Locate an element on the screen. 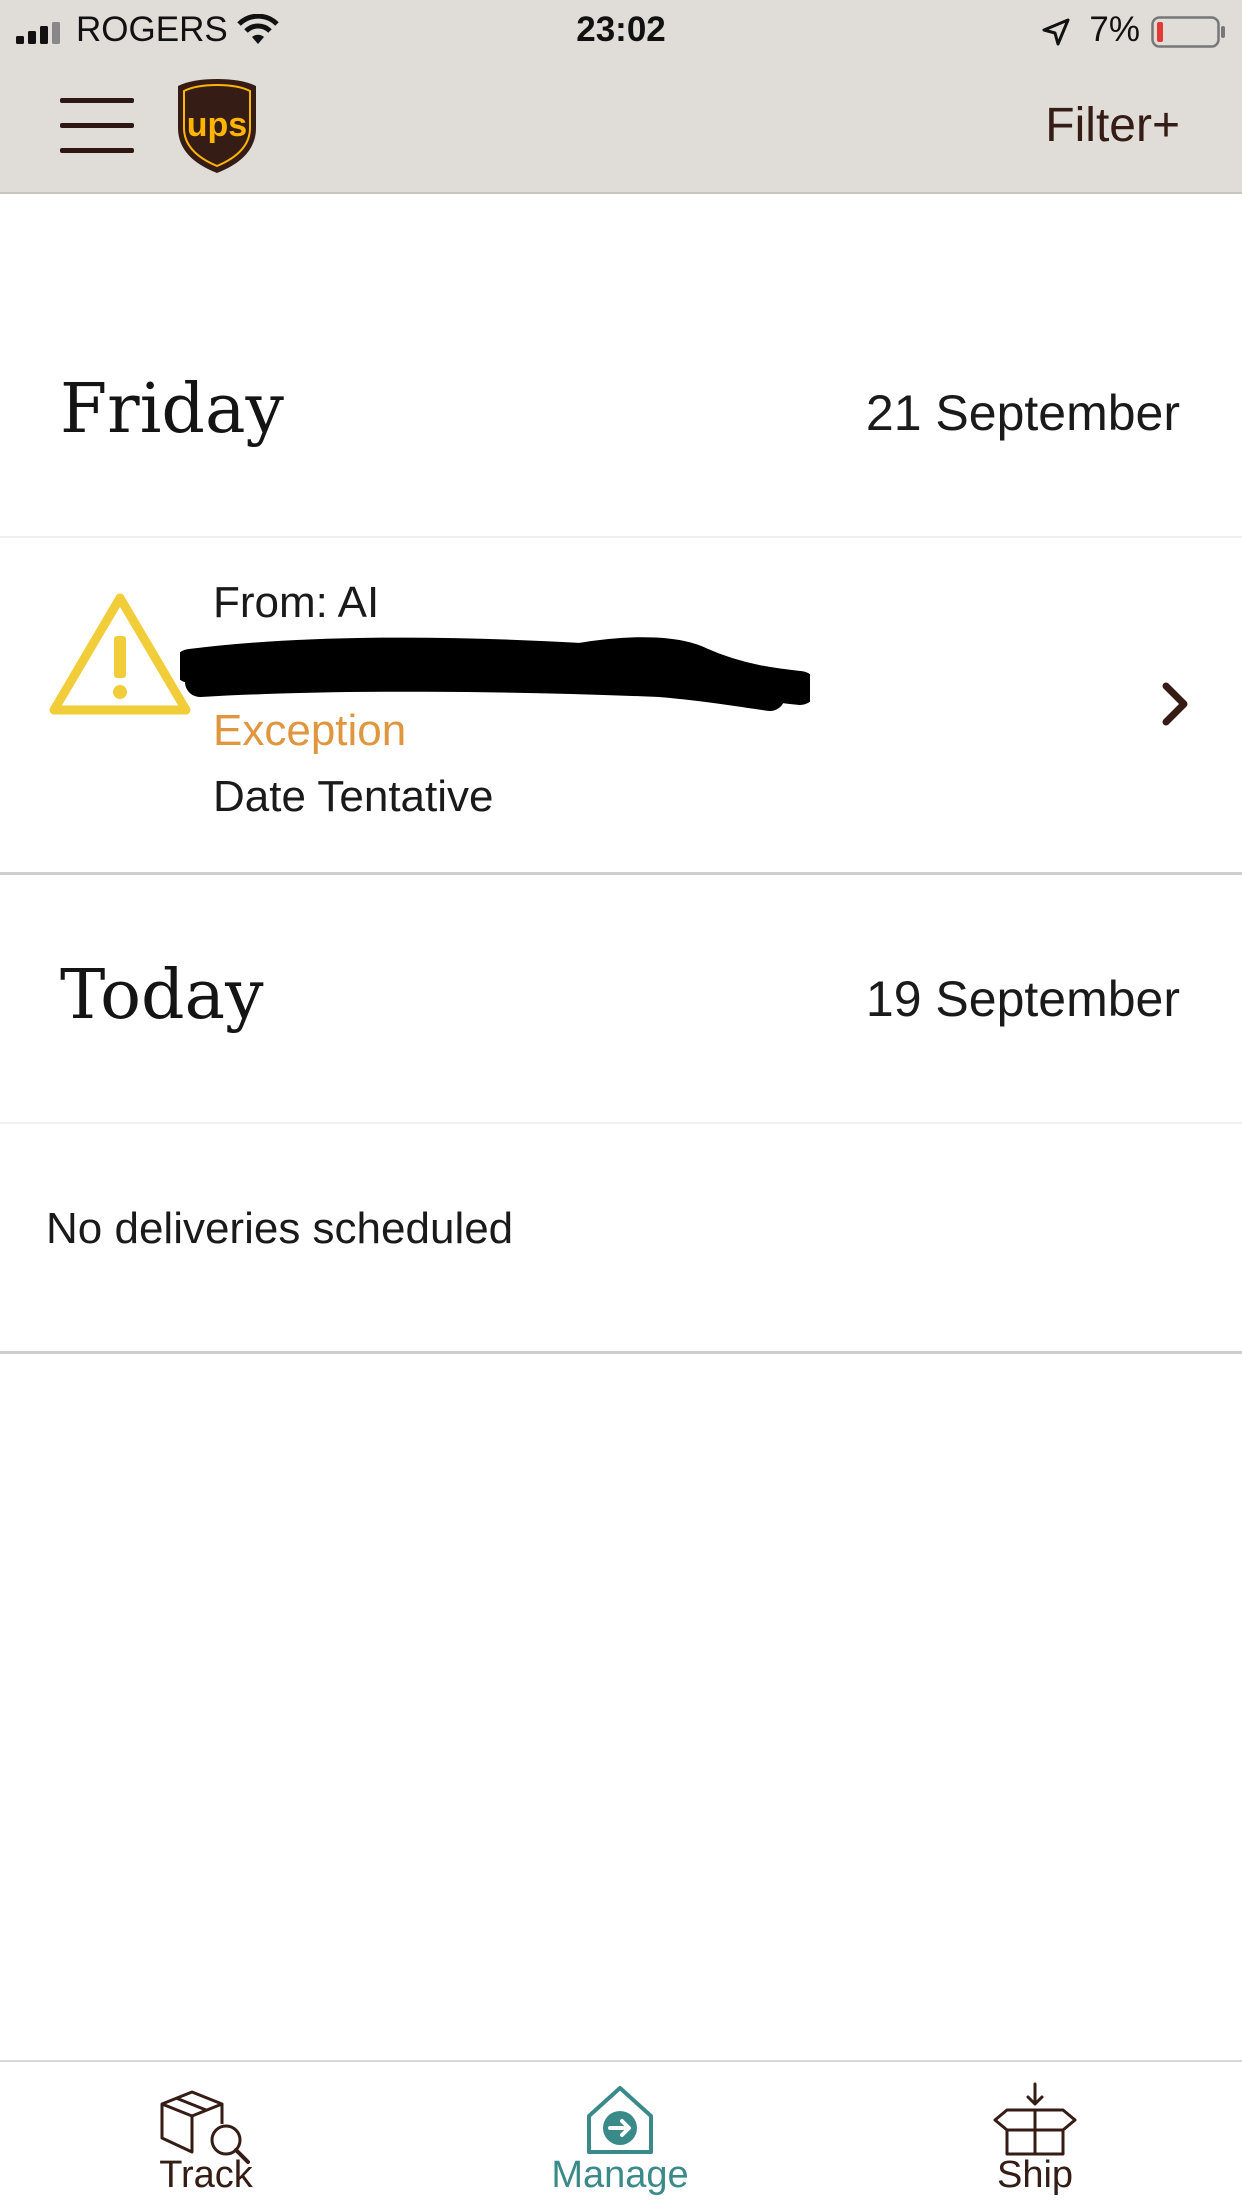  bottom-tab-bar: Track Manage Ship is located at coordinates (621, 2135).